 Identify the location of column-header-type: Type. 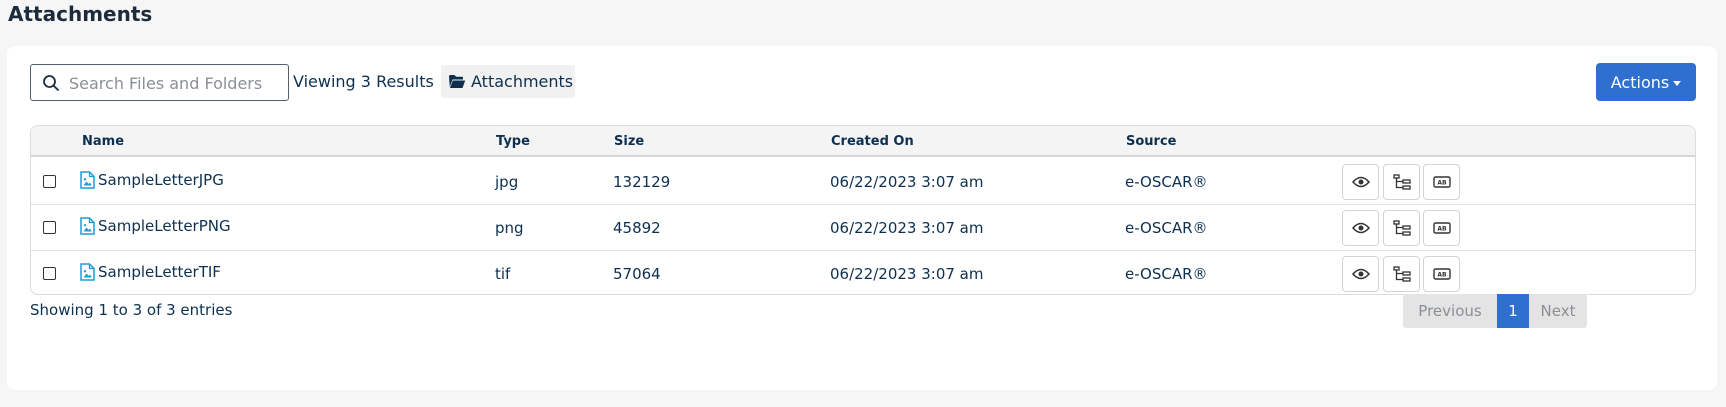
(513, 141).